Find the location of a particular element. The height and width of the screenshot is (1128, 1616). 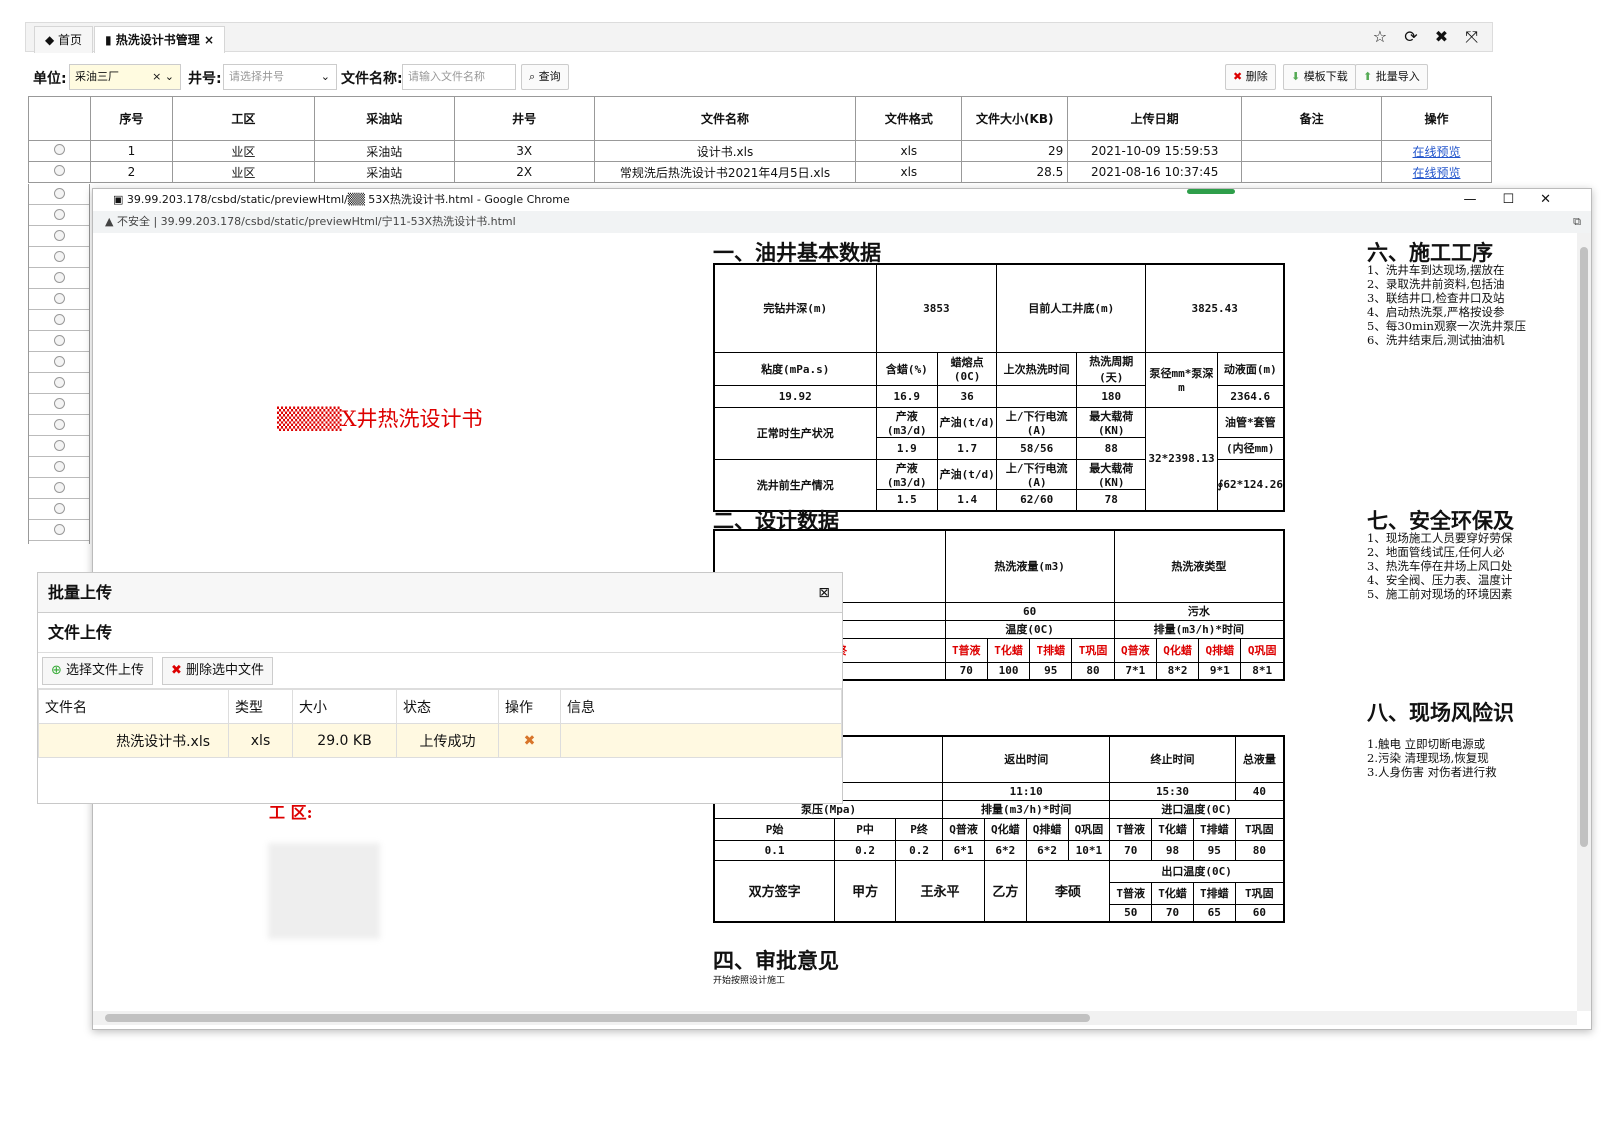

section-8-title: 八、现场风险识 is located at coordinates (1440, 712).